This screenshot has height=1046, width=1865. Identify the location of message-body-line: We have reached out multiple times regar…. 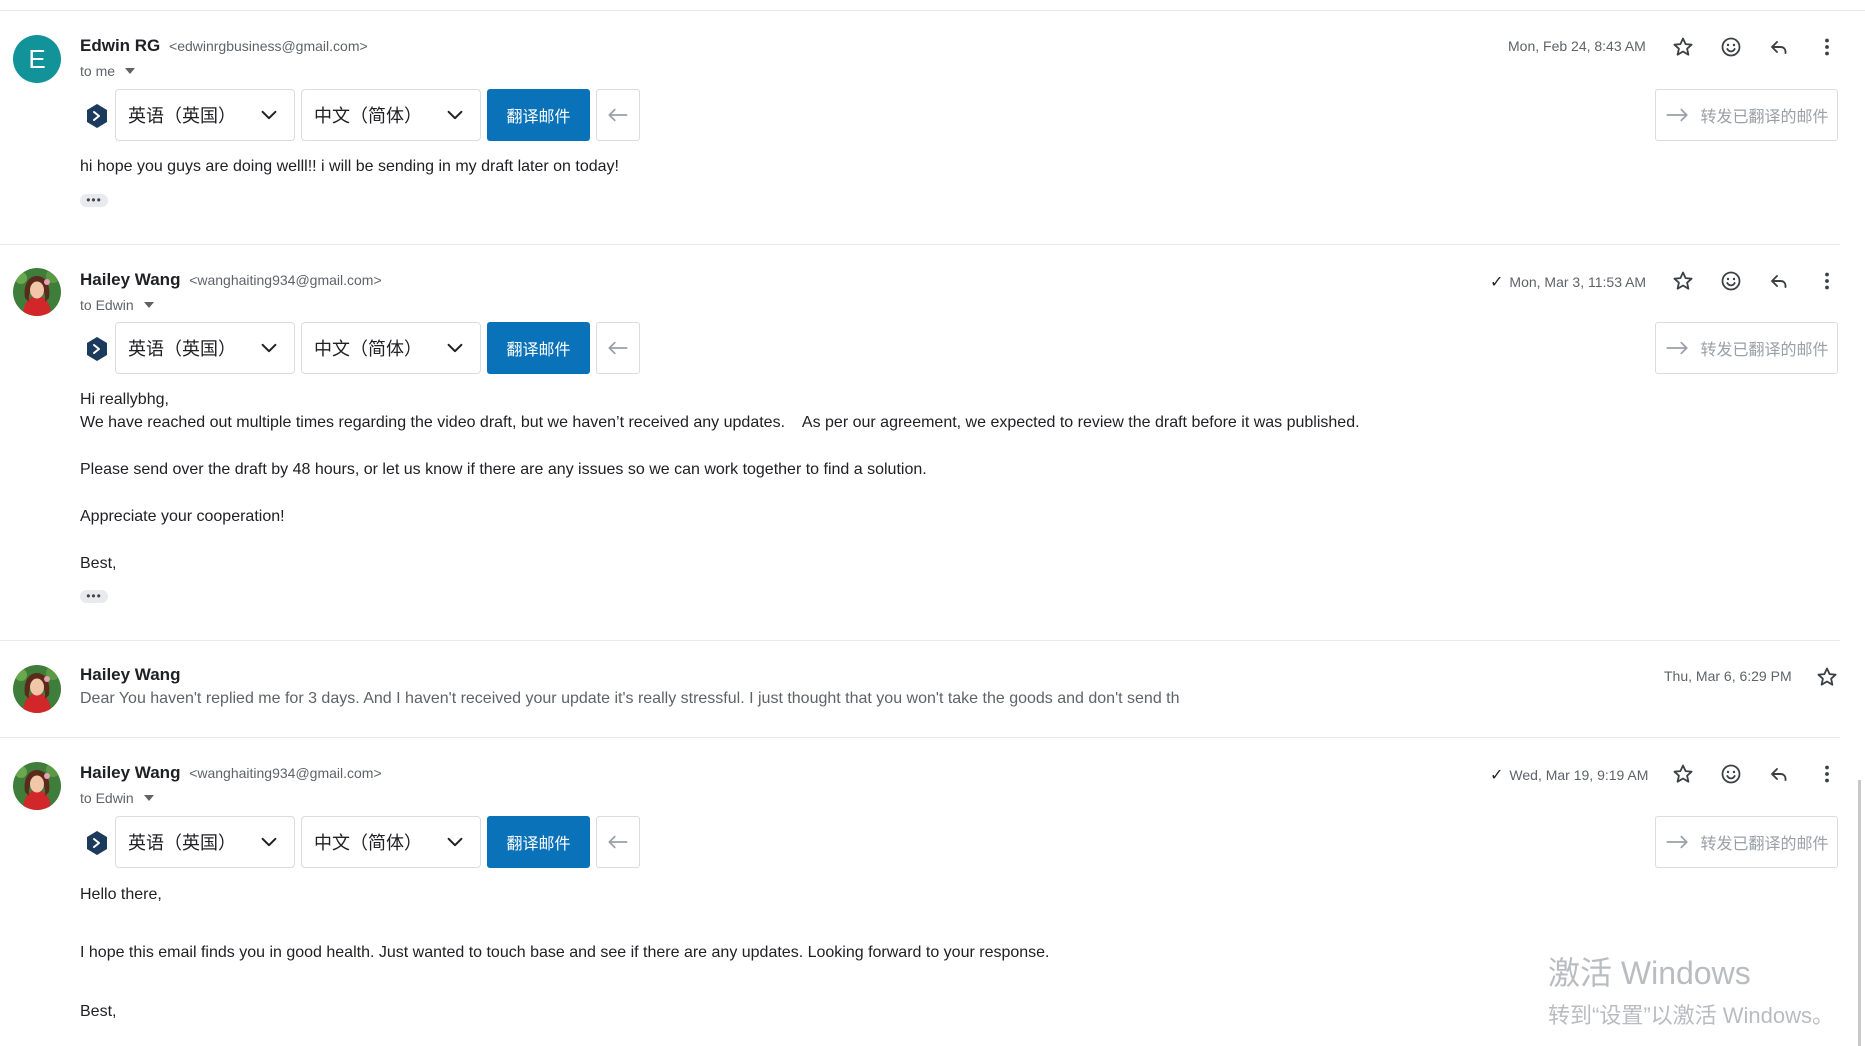
(720, 422).